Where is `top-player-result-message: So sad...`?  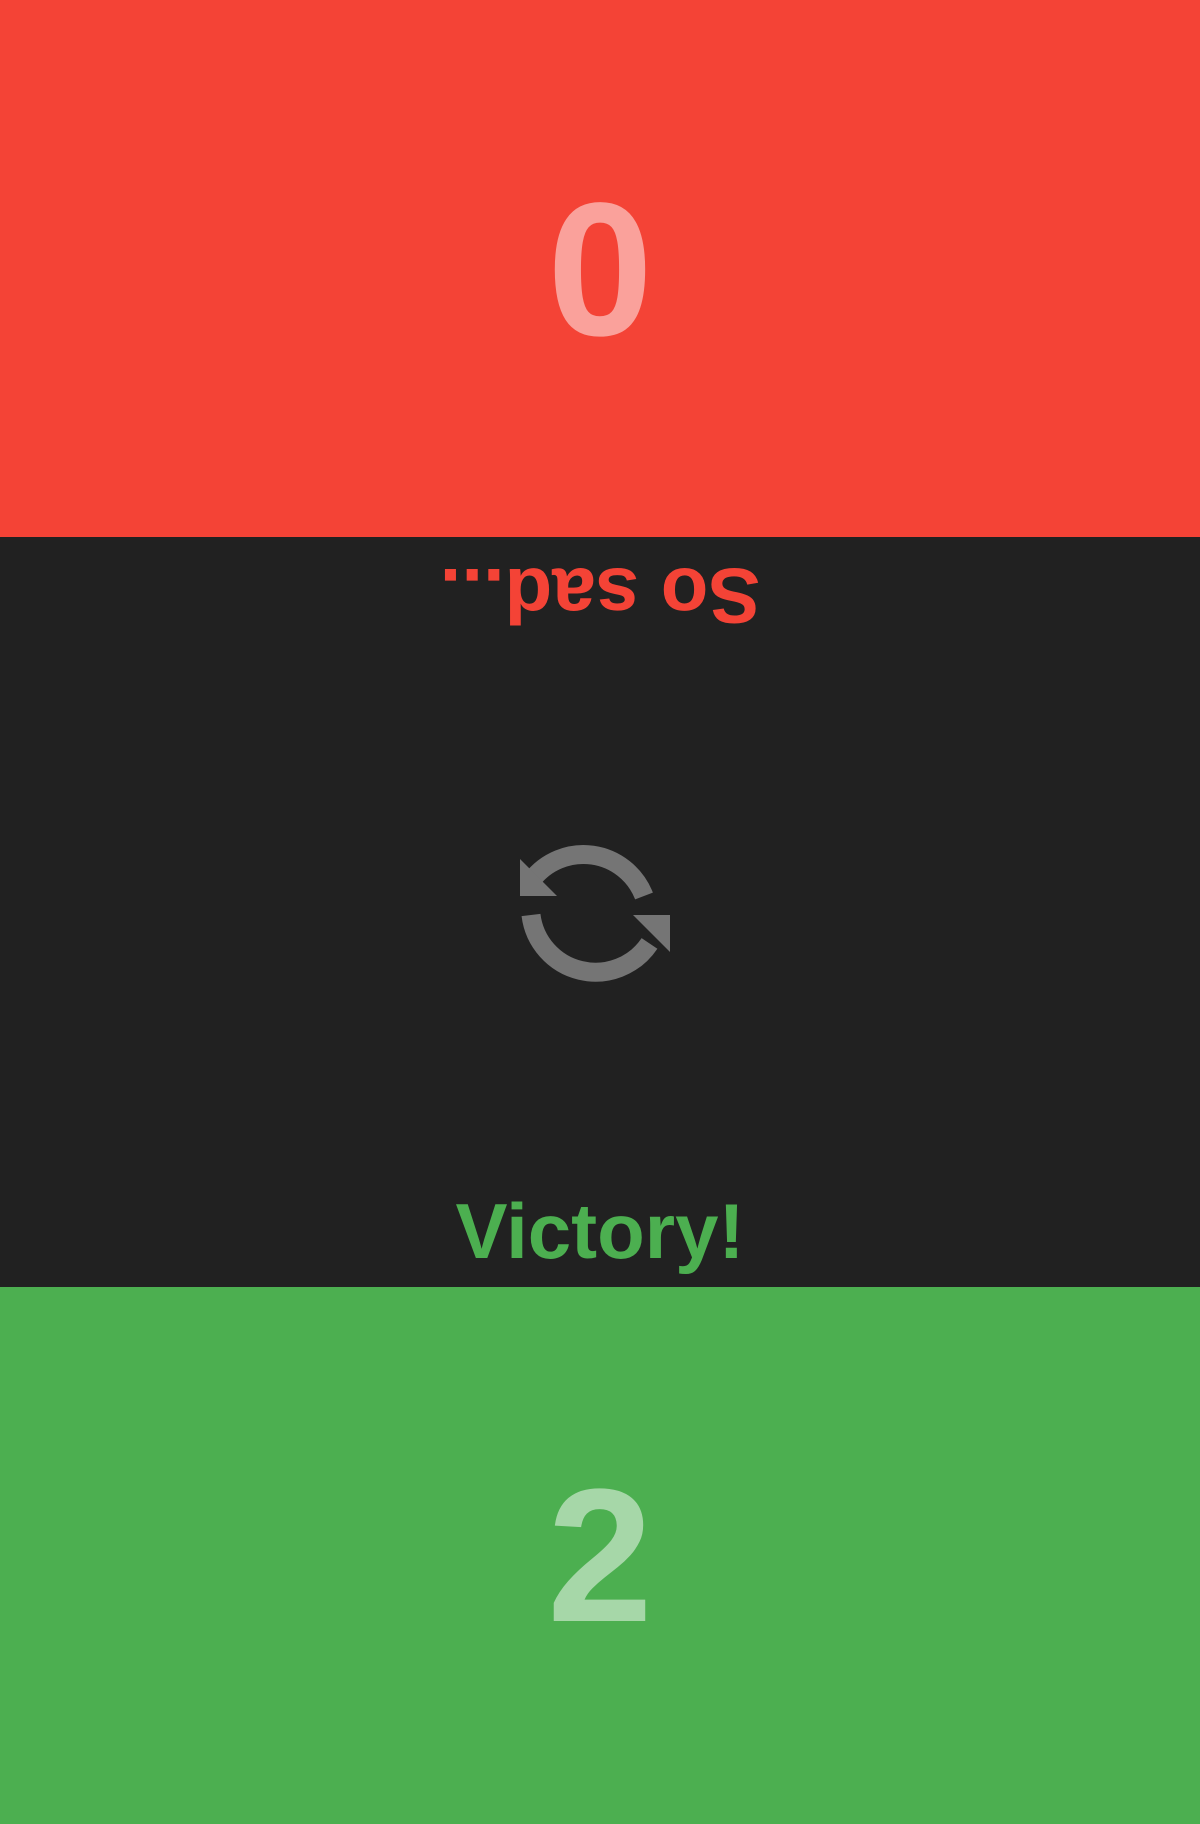 top-player-result-message: So sad... is located at coordinates (600, 596).